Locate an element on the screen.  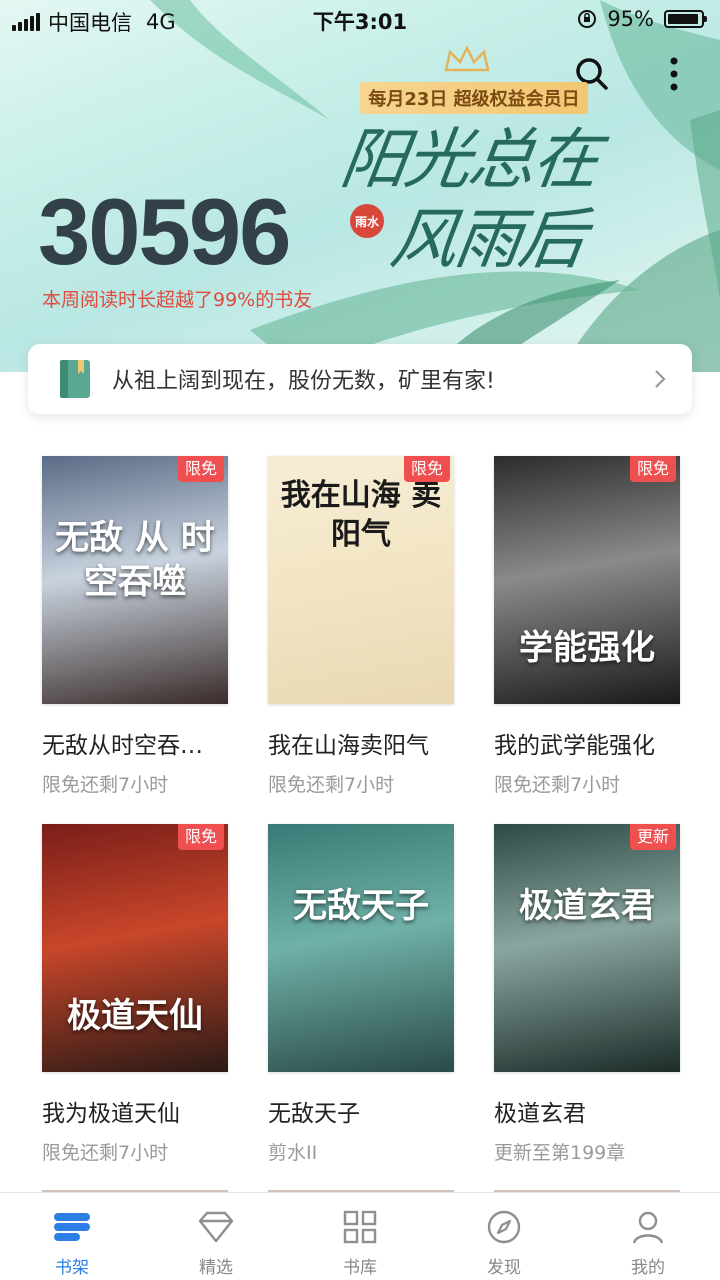
book-card: 无敌 从 时空吞噬 限免无敌从时空吞… 限免还剩7小时 is located at coordinates (135, 626).